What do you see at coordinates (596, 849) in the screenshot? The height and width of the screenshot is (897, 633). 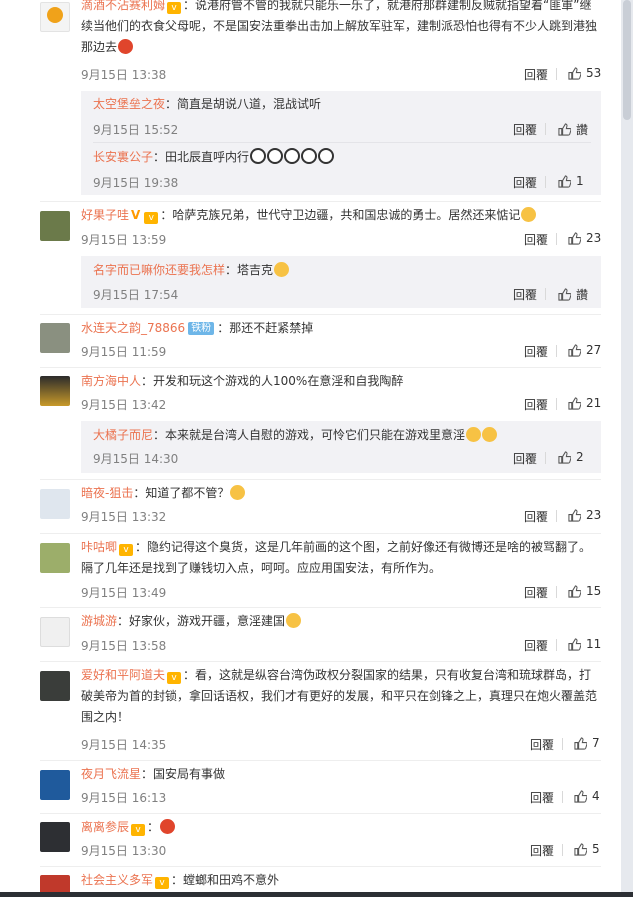 I see `like-count: 5` at bounding box center [596, 849].